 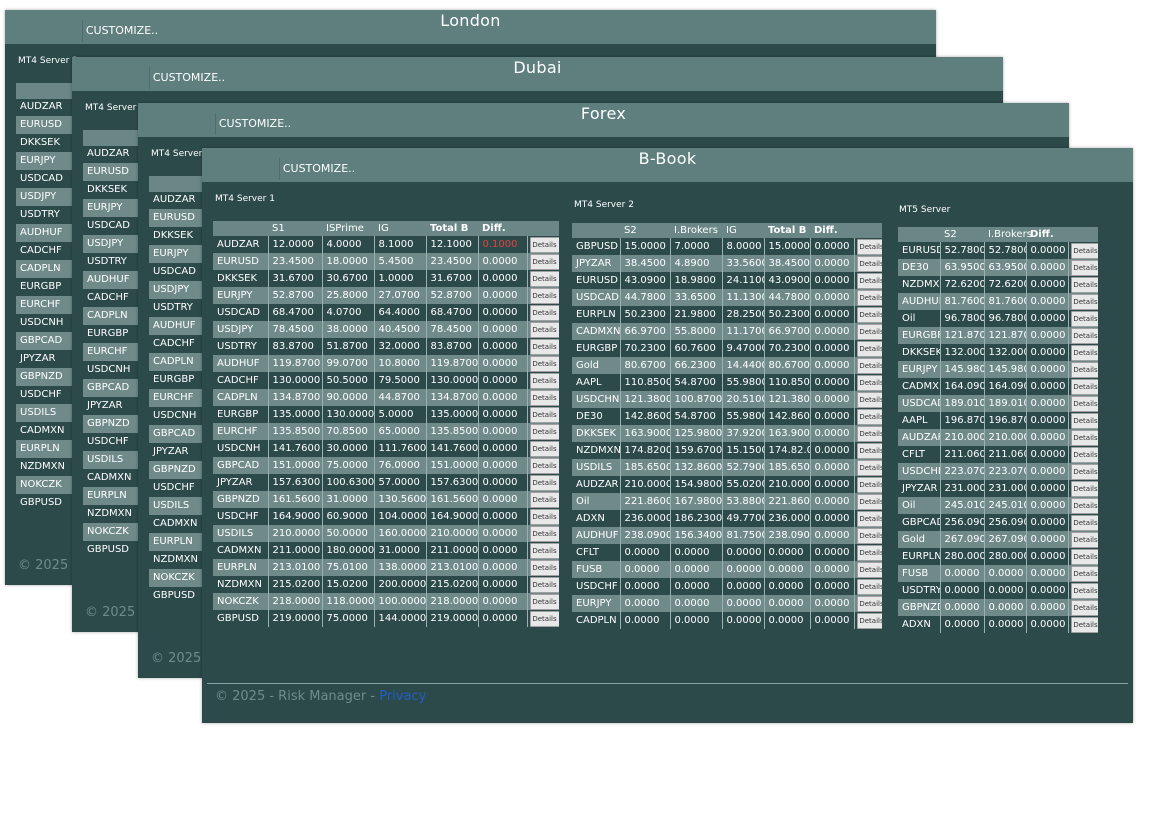 I want to click on value-cell: 121.3800, so click(x=645, y=399).